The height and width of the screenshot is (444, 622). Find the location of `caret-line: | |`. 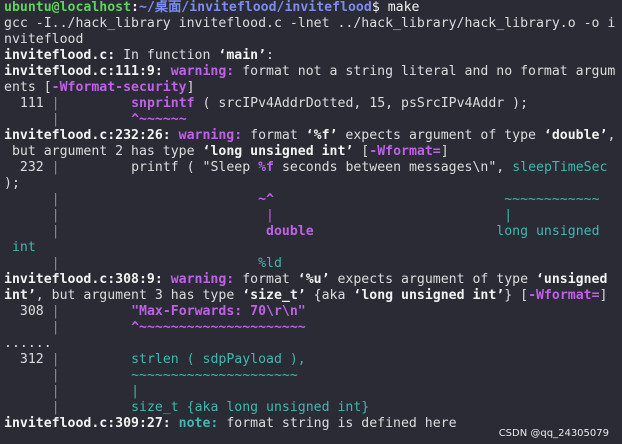

caret-line: | | is located at coordinates (95, 391).